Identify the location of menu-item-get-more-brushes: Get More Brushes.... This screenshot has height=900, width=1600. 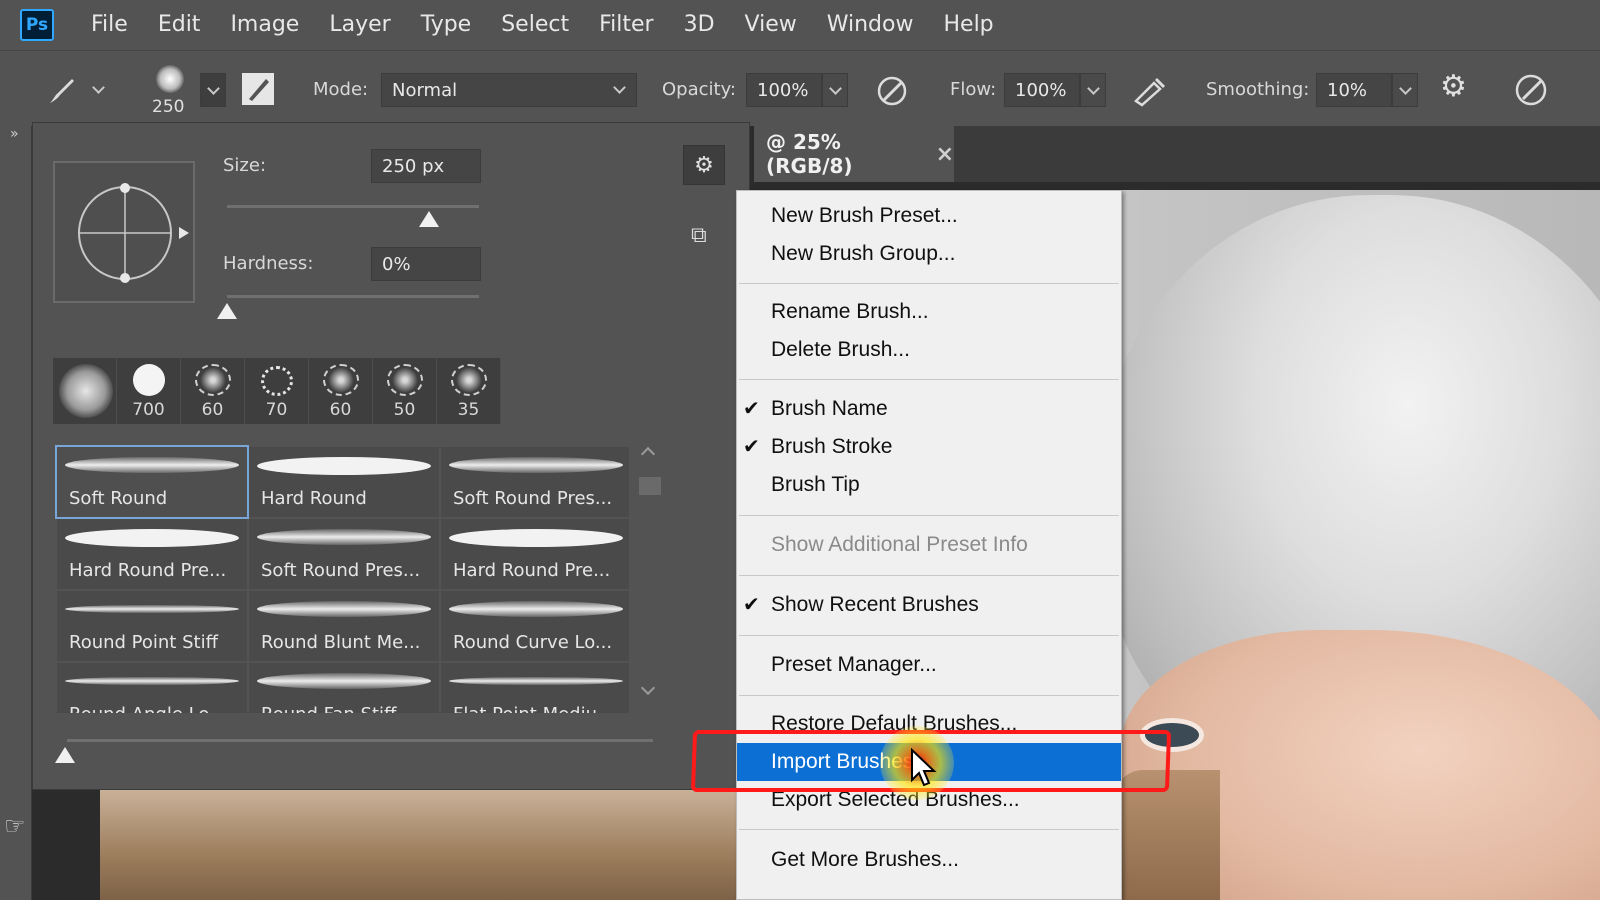
(929, 860).